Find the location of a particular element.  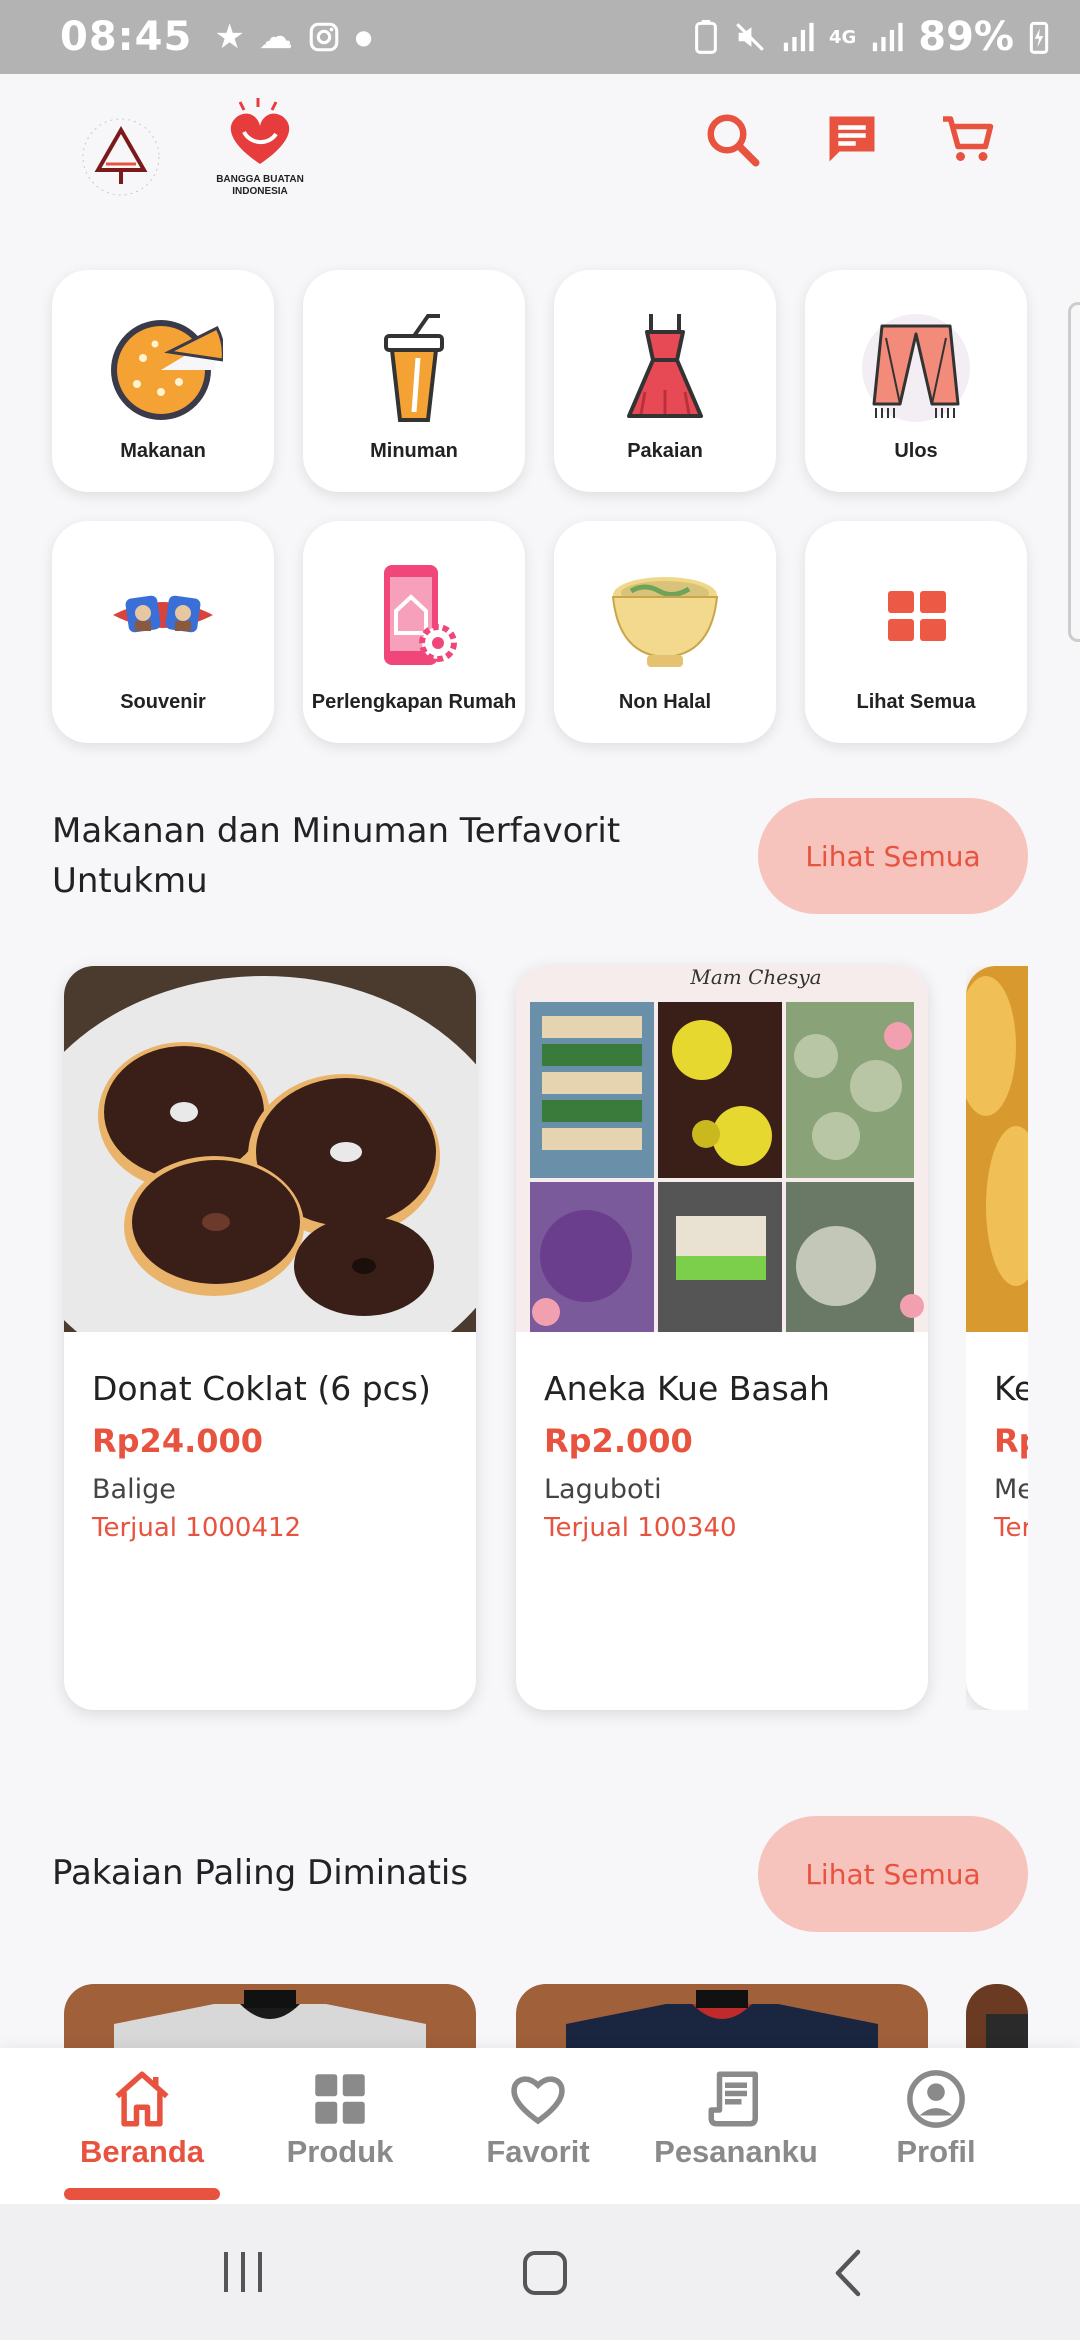

souvenir-icon is located at coordinates (163, 614).